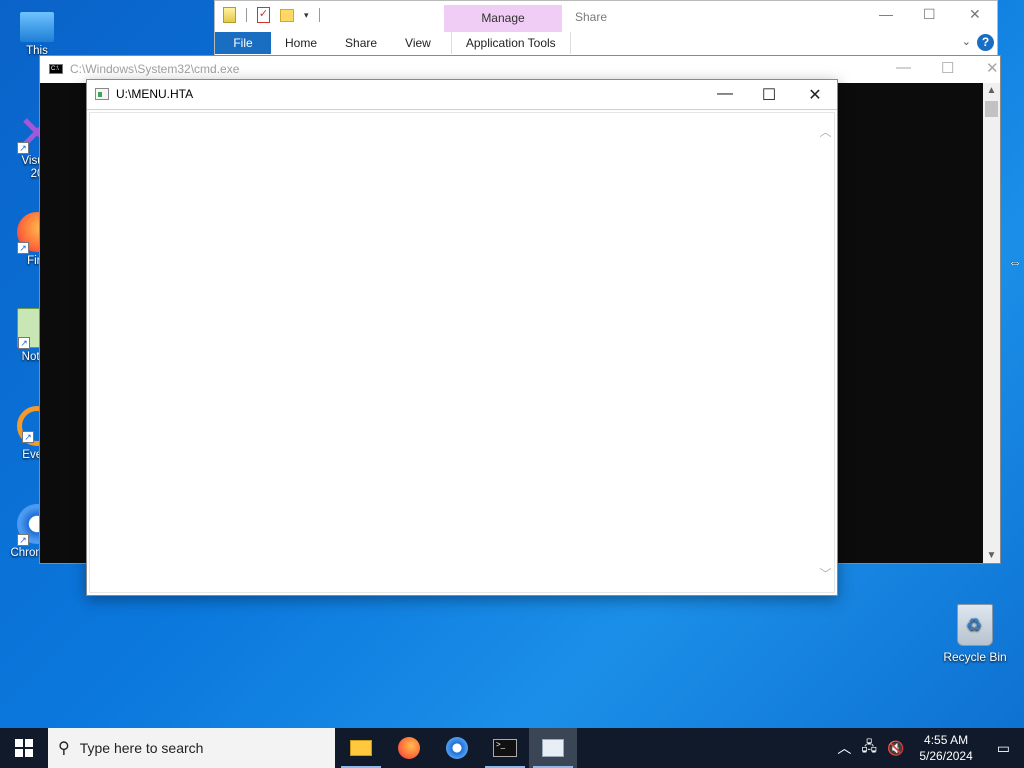  I want to click on cmd-title: C:\Windows\System32\cmd.exe, so click(155, 69).